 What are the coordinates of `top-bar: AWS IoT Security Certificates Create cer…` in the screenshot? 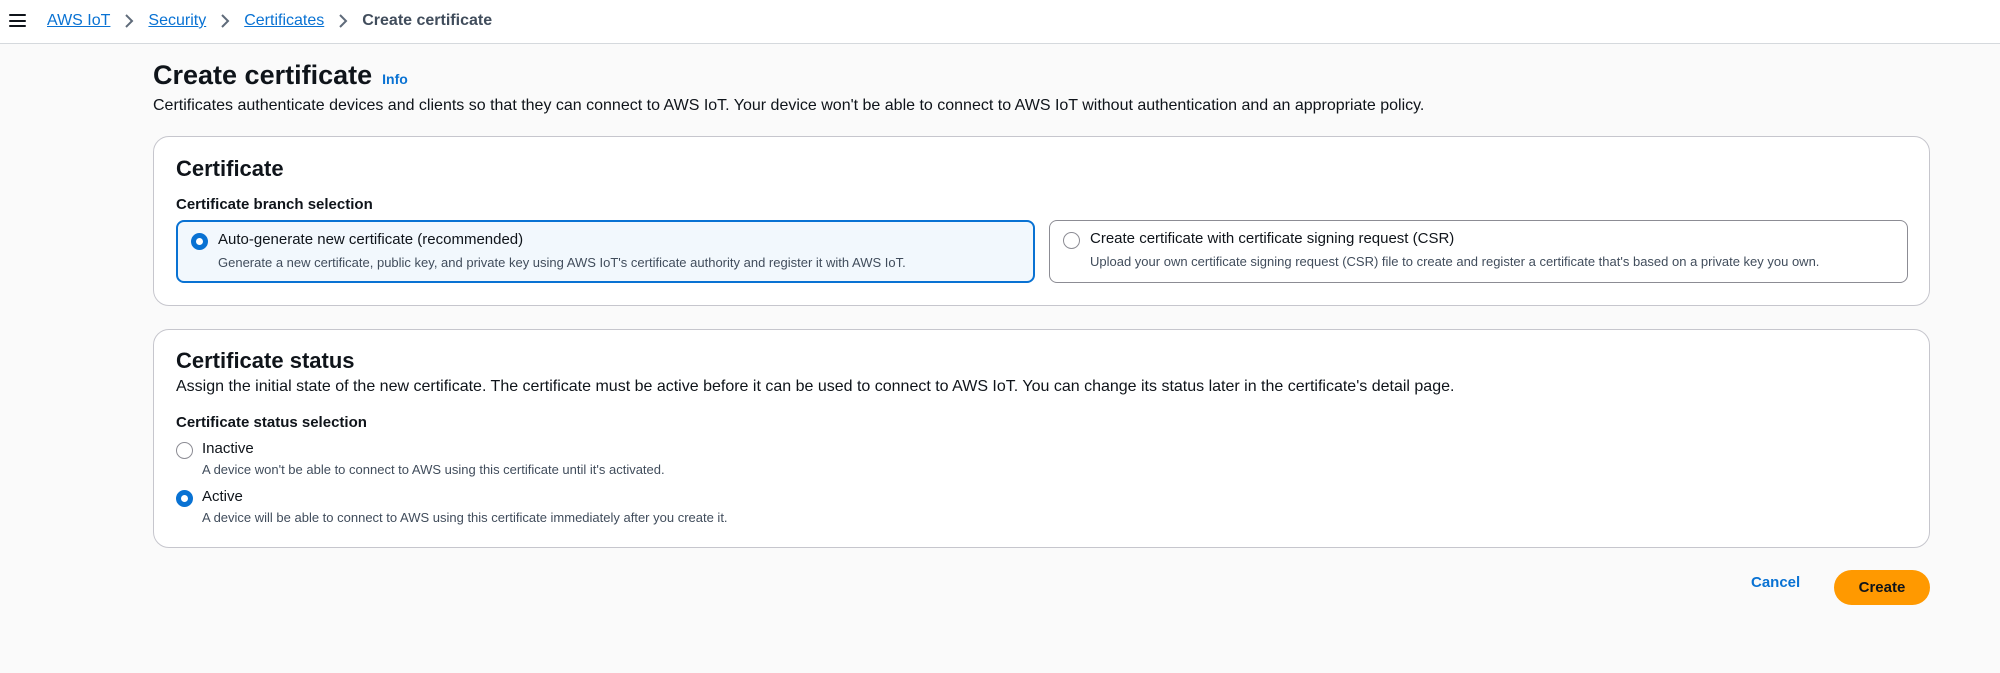 It's located at (1000, 22).